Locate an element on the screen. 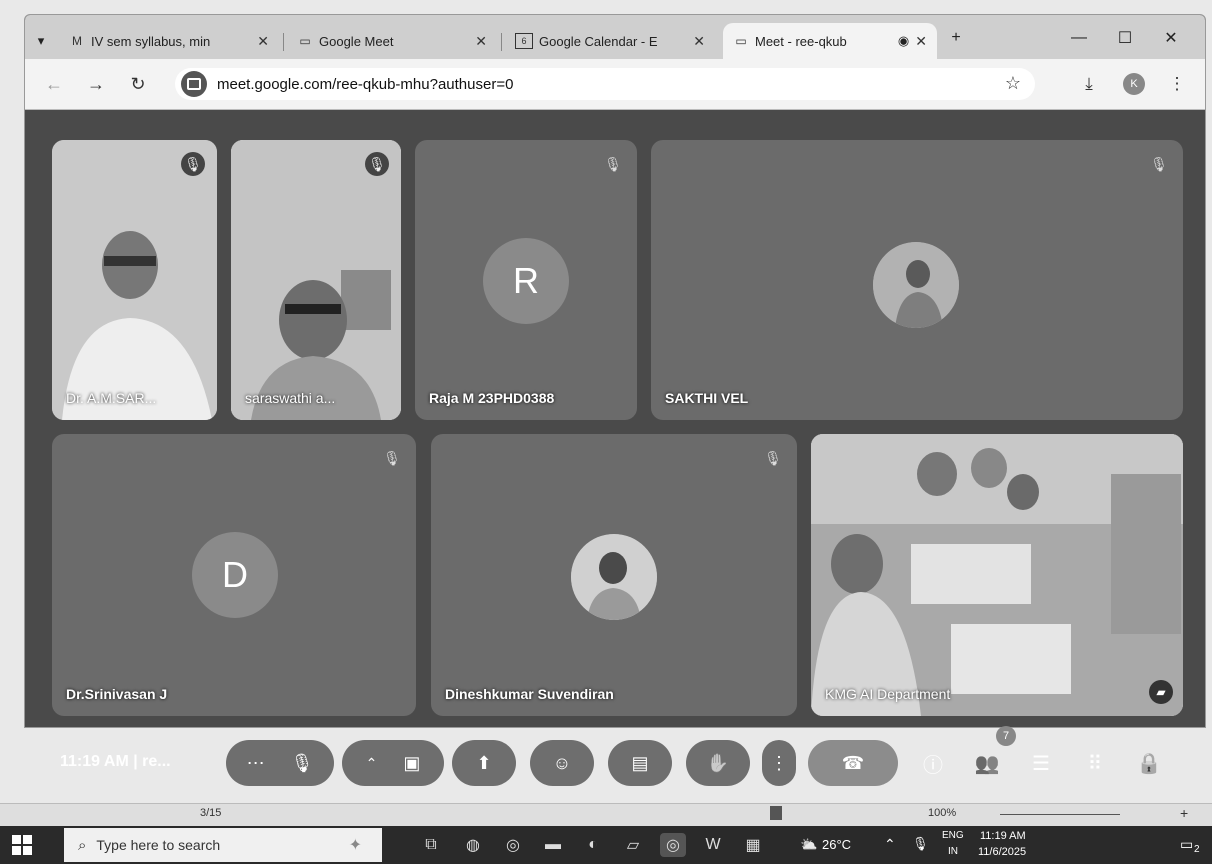 This screenshot has height=864, width=1212. participant-name: Dineshkumar Suvendiran is located at coordinates (529, 694).